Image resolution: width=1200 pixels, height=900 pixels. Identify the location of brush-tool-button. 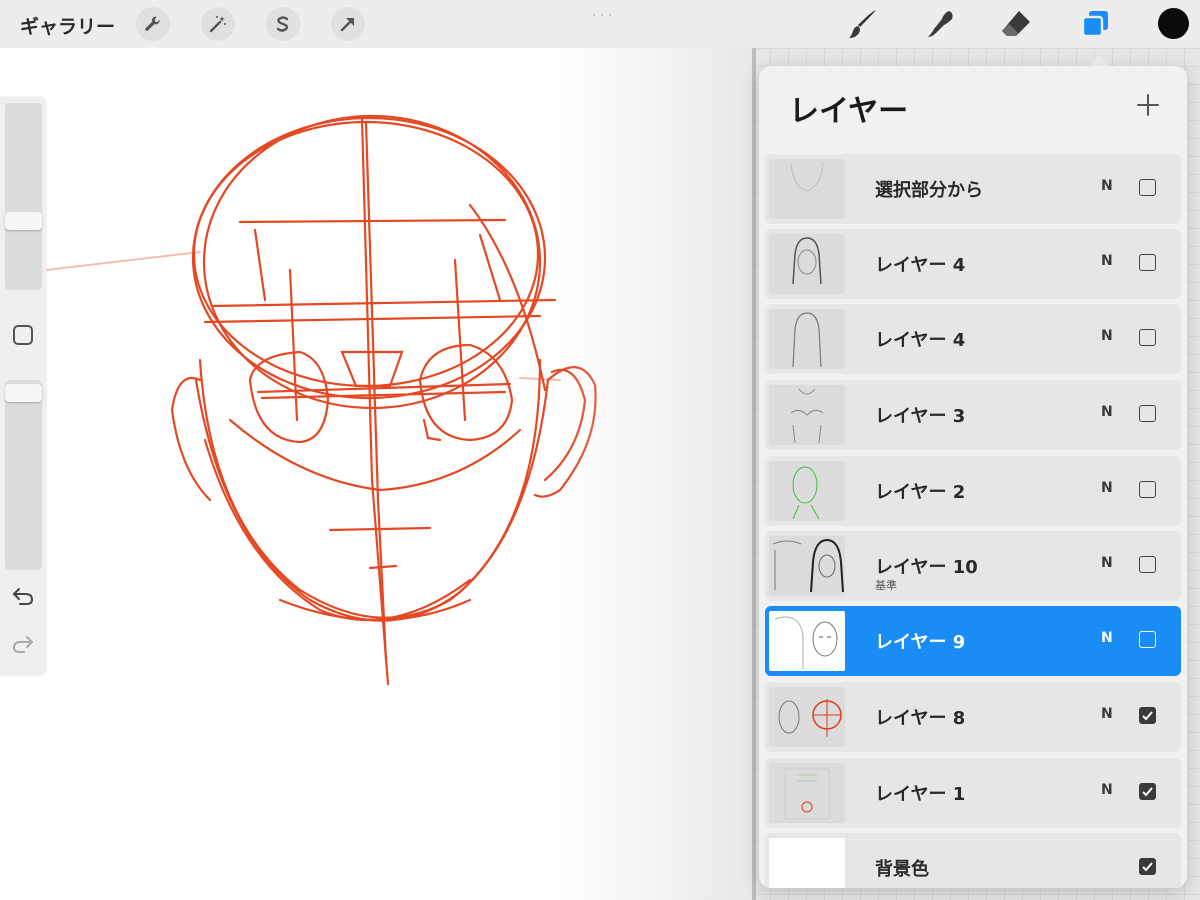
(863, 24).